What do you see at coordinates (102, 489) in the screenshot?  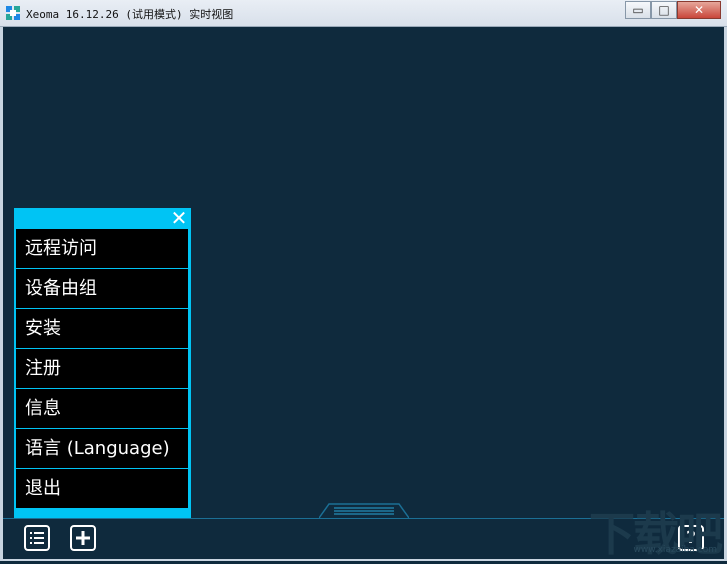 I see `menu-item-exit: 退出` at bounding box center [102, 489].